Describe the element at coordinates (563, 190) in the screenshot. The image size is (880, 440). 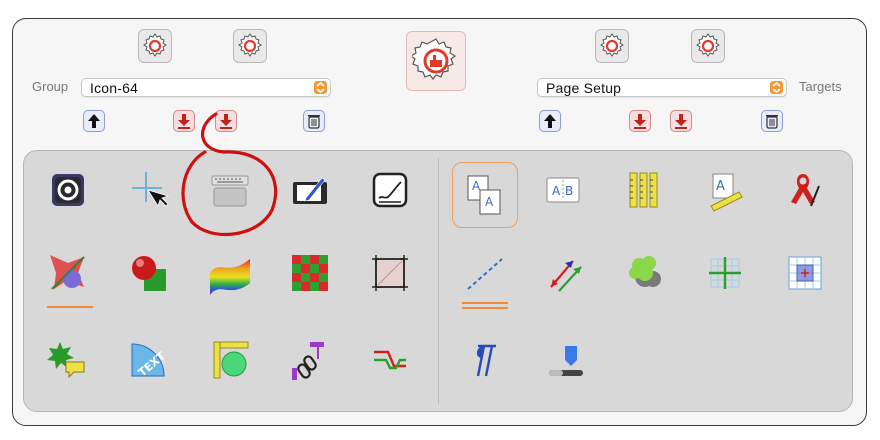
I see `ab-columns-icon: AB` at that location.